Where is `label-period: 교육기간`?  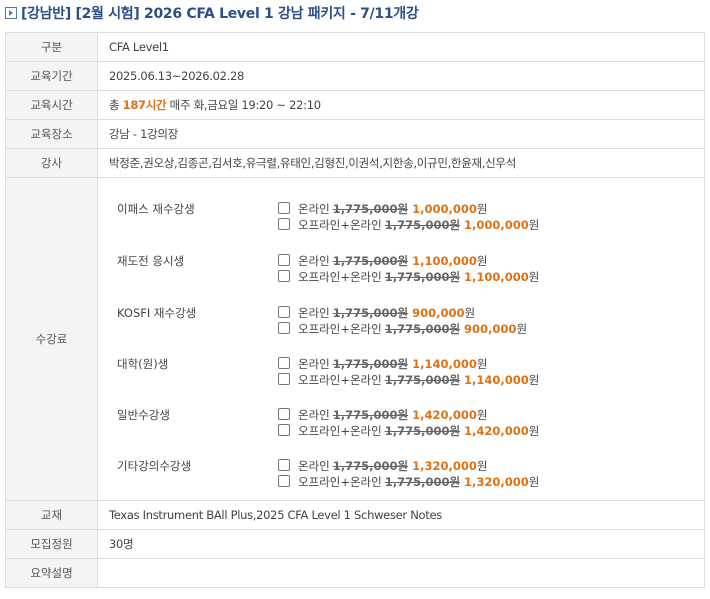
label-period: 교육기간 is located at coordinates (51, 76).